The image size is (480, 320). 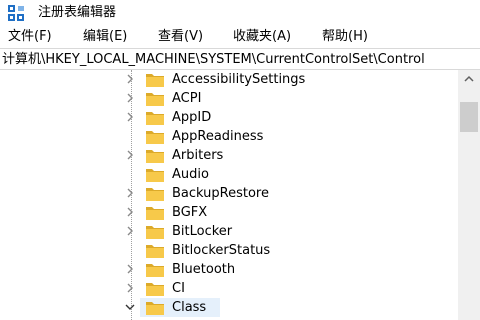 I want to click on title-bar: 注册表编辑器, so click(x=240, y=13).